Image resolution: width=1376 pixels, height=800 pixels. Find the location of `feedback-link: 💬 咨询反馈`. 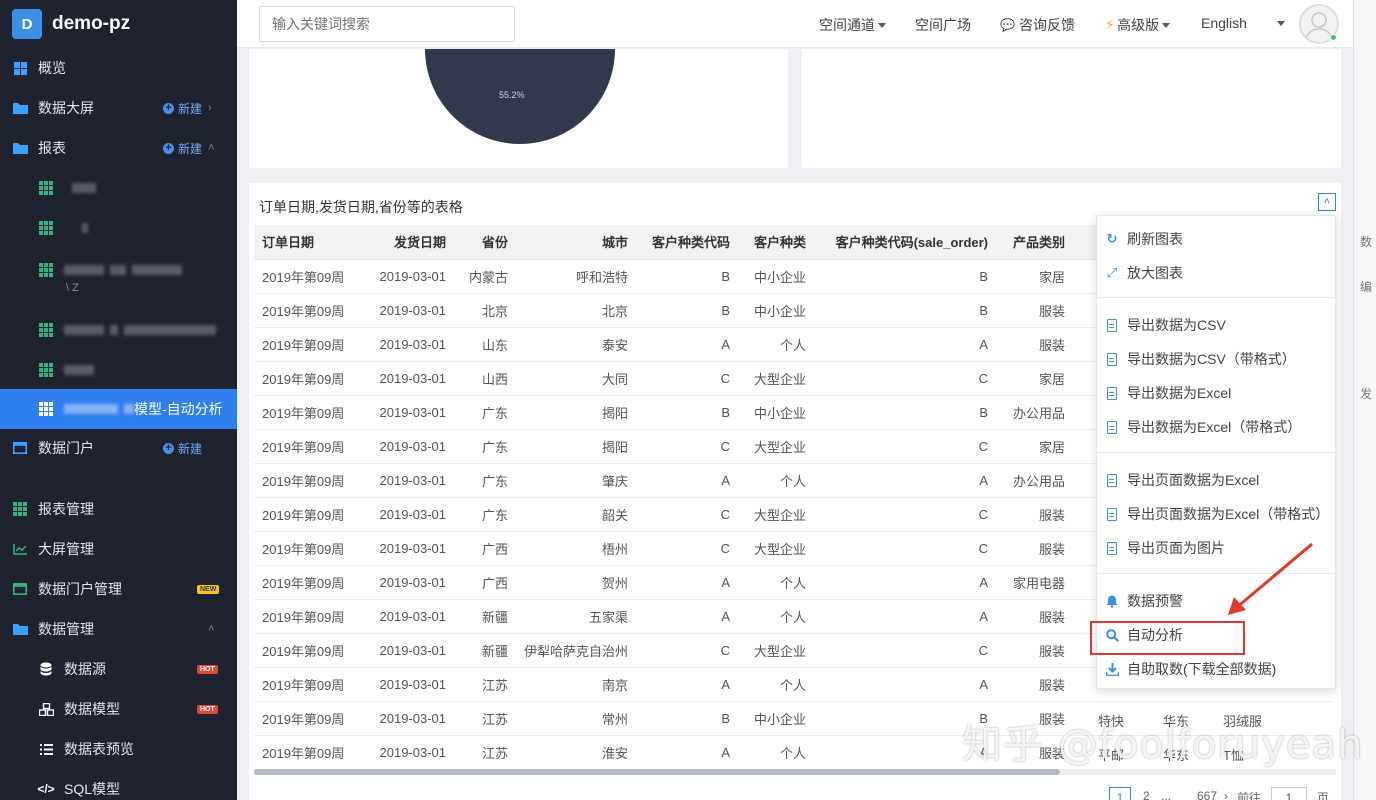

feedback-link: 💬 咨询反馈 is located at coordinates (1037, 25).